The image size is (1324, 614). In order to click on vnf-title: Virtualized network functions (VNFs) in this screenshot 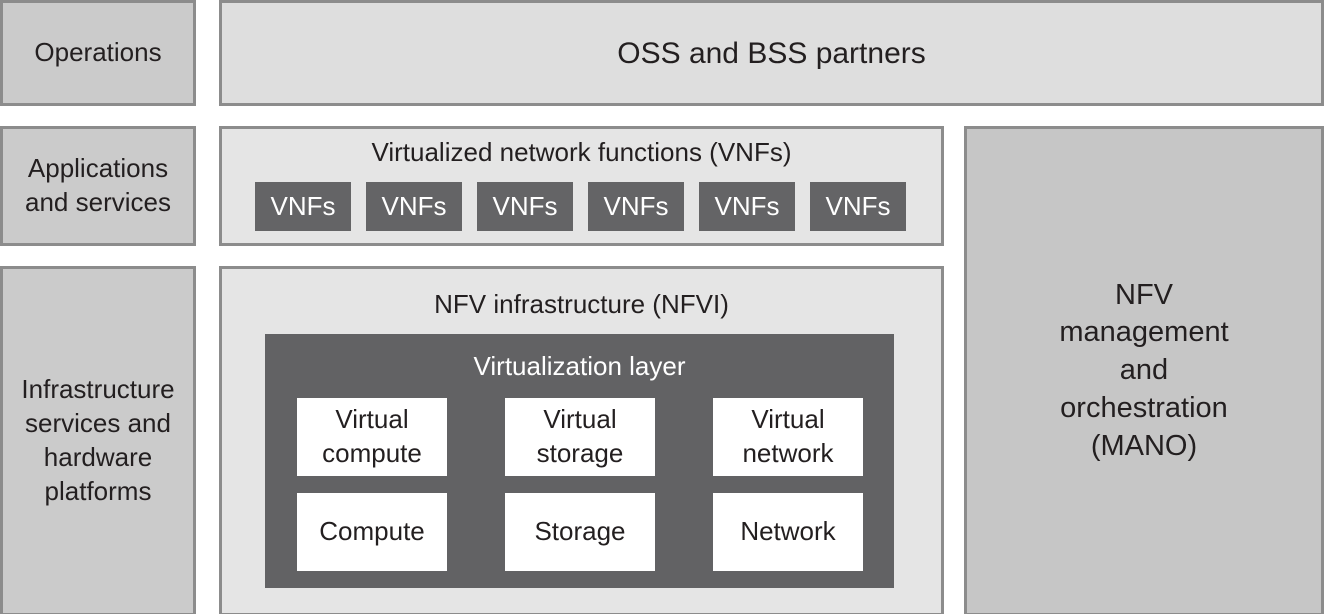, I will do `click(581, 152)`.